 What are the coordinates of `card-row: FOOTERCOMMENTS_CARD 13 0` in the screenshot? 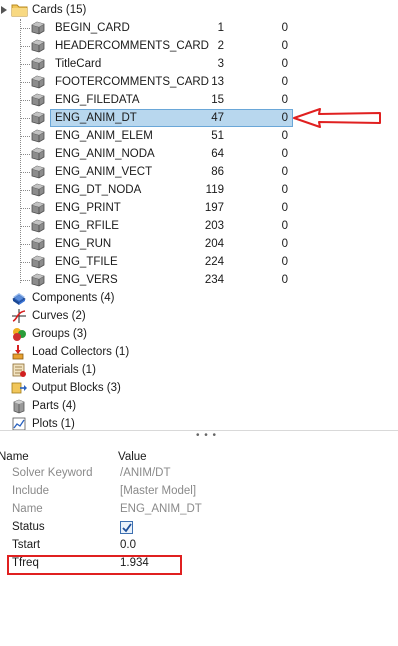 It's located at (199, 82).